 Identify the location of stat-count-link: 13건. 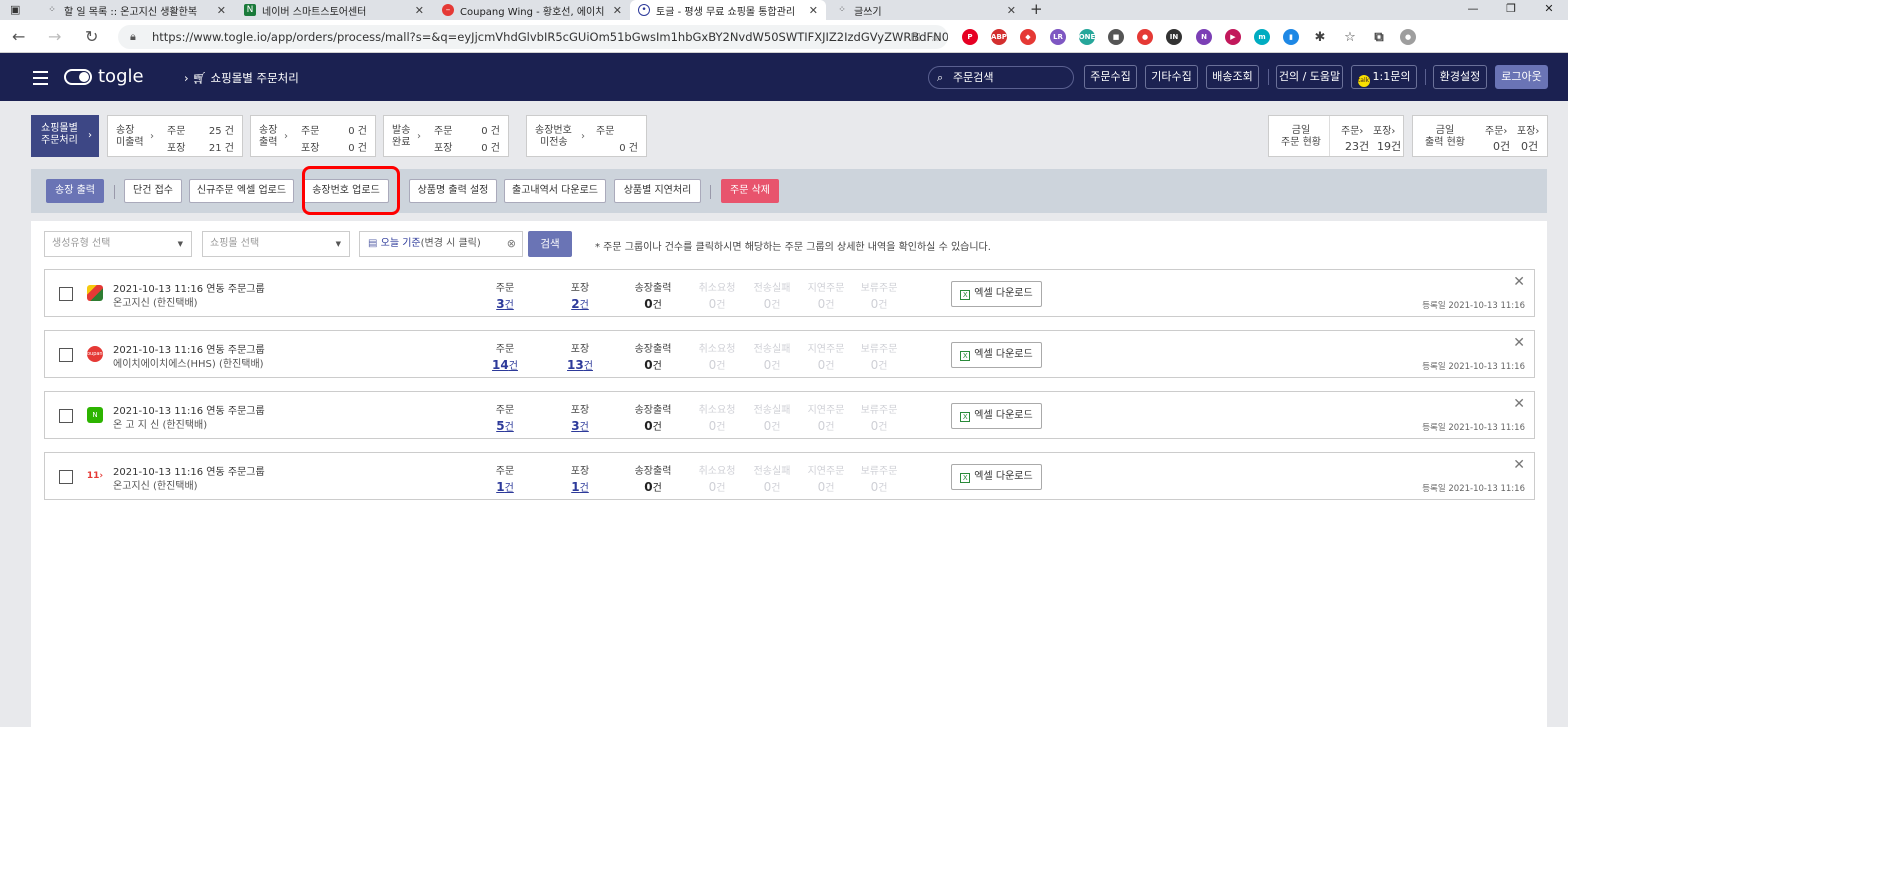
(580, 365).